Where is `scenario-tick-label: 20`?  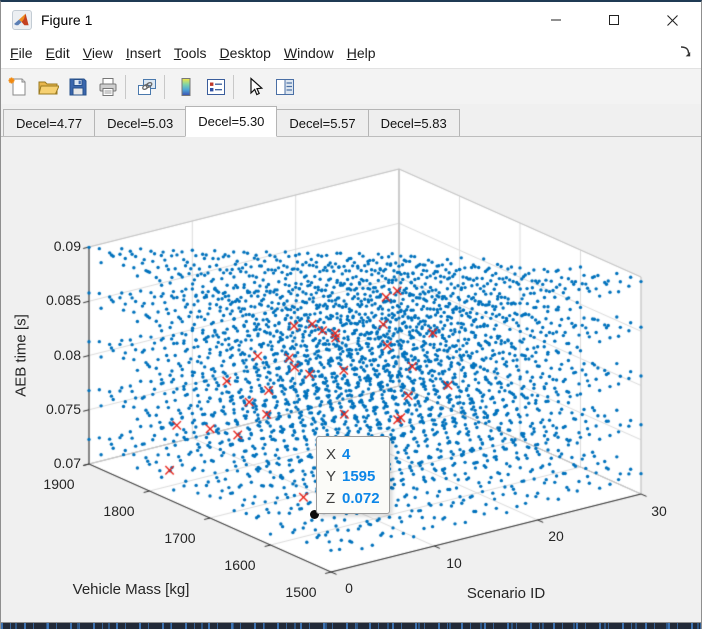
scenario-tick-label: 20 is located at coordinates (556, 536).